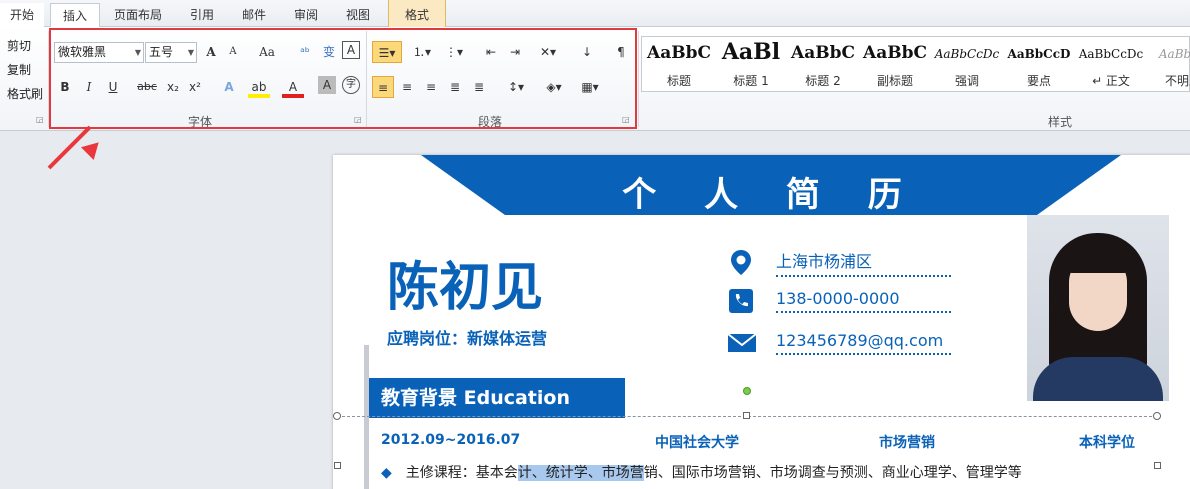  I want to click on annotation-arrow-head, so click(93, 148).